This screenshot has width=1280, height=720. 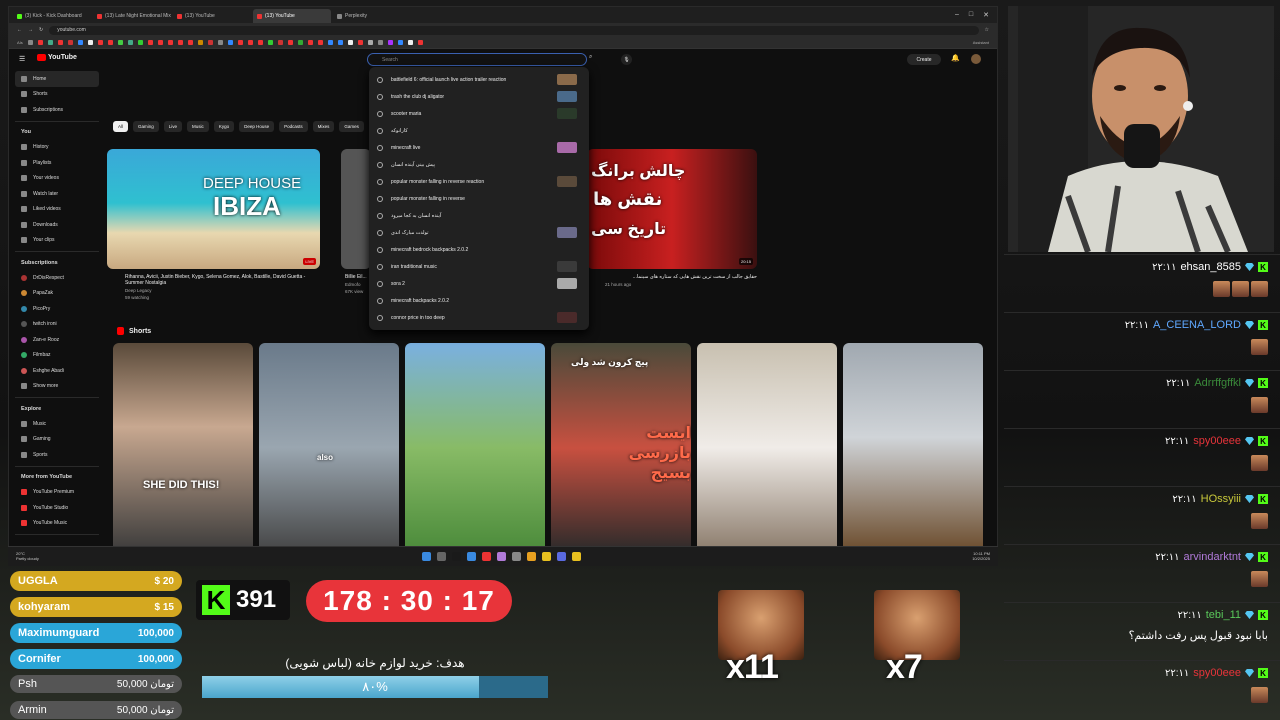 I want to click on chat-username: ehsan_8585, so click(x=1210, y=267).